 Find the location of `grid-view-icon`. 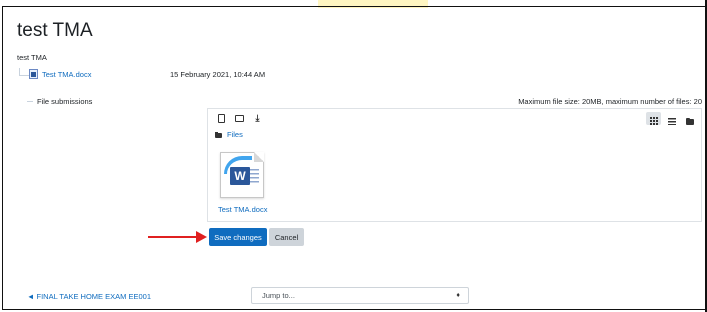

grid-view-icon is located at coordinates (653, 121).